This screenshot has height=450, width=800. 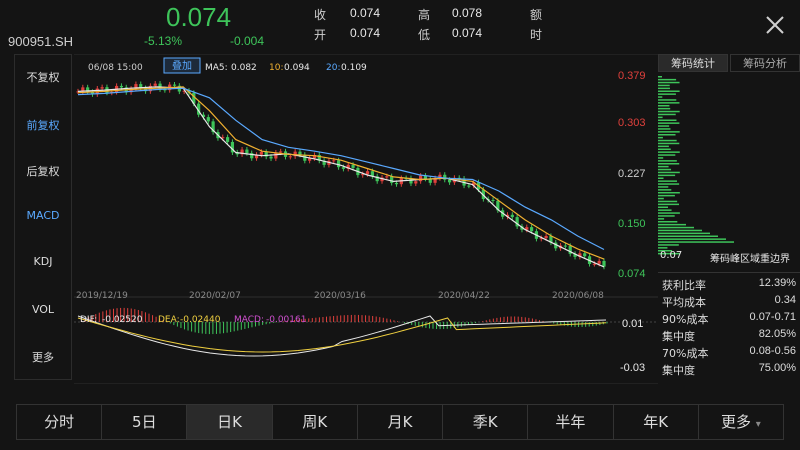 What do you see at coordinates (729, 353) in the screenshot?
I see `stat-row: 70%成本 0.08-0.56` at bounding box center [729, 353].